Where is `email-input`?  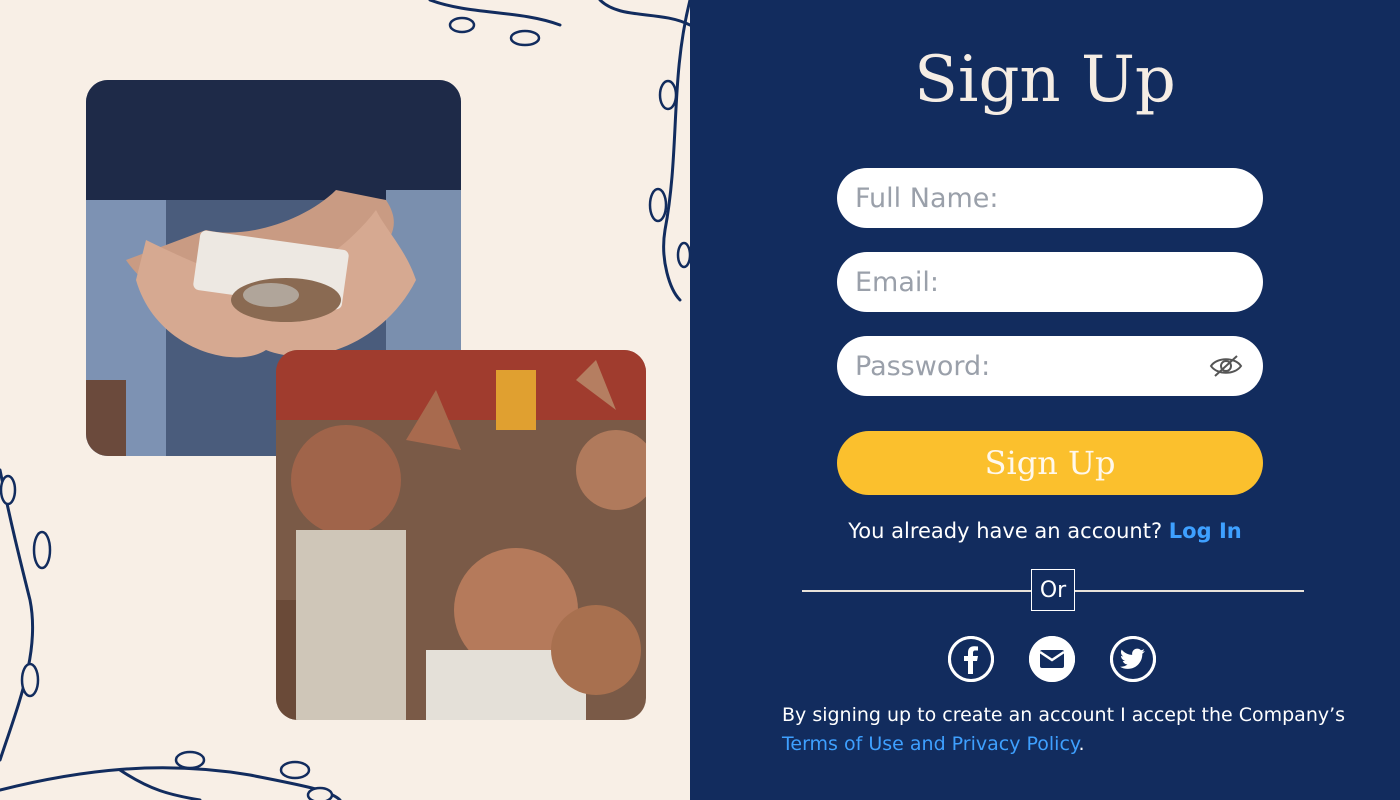 email-input is located at coordinates (1016, 282).